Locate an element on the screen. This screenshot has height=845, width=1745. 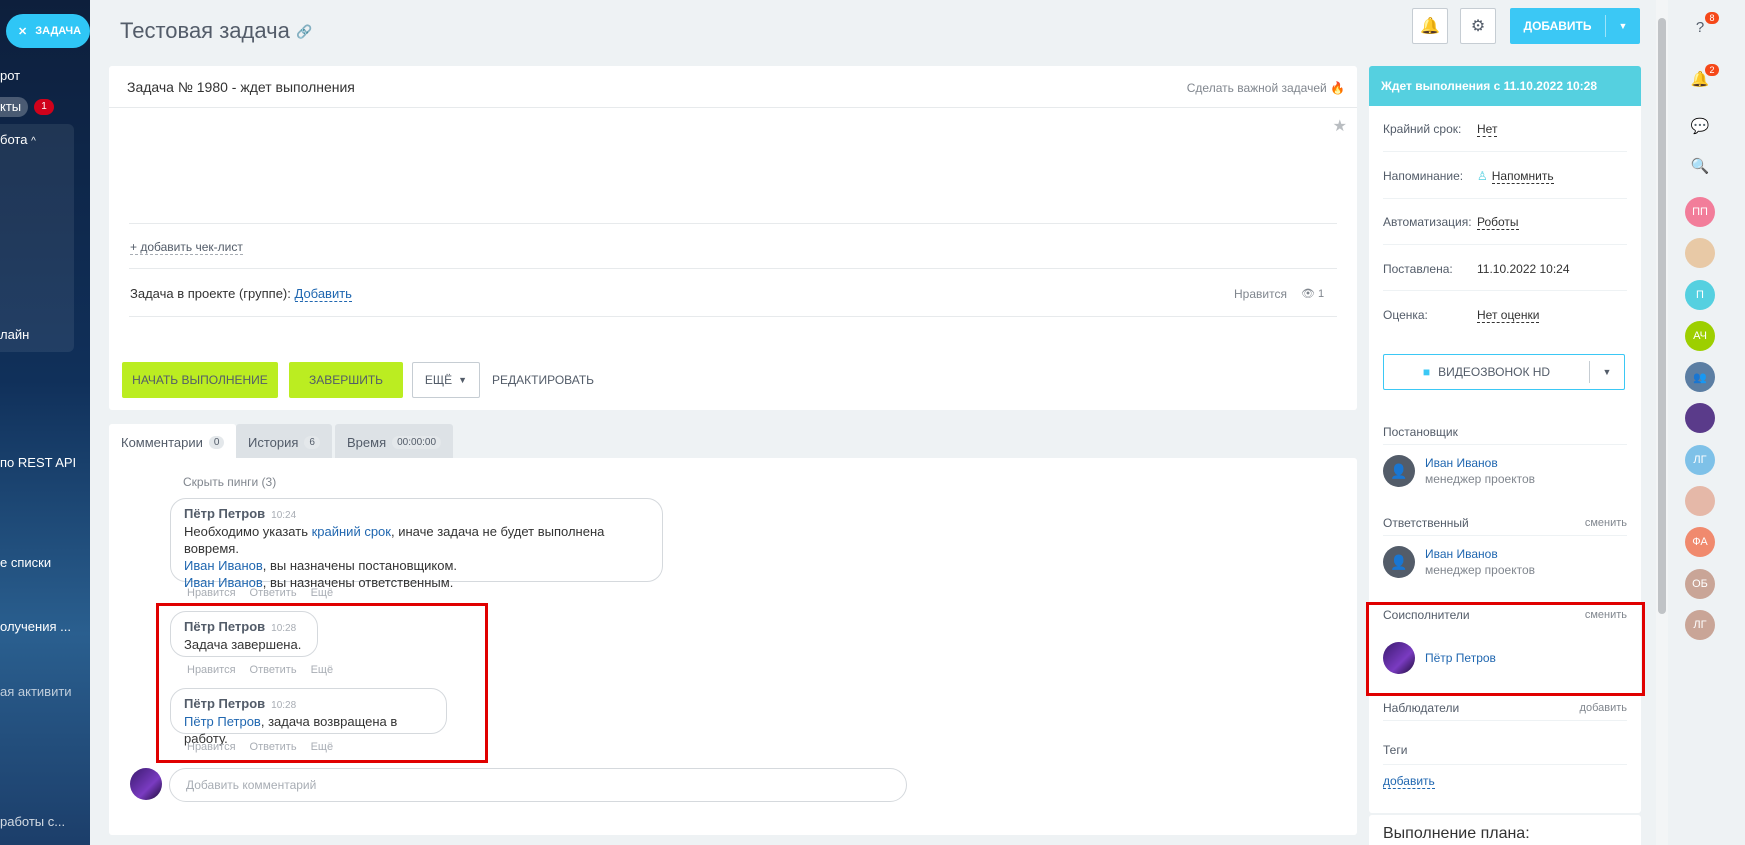
creator-person: 👤 Иван Иванов менеджер проектов is located at coordinates (1459, 471).